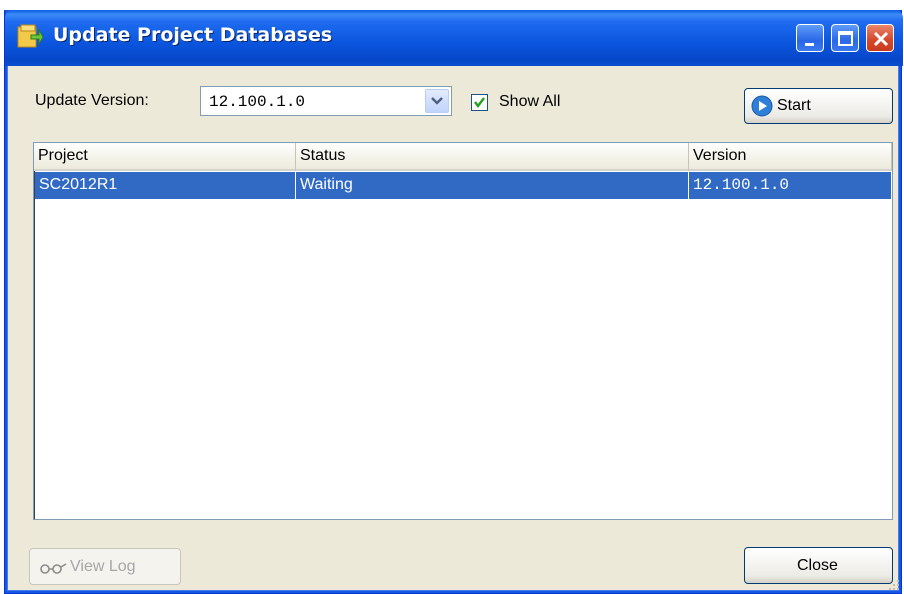 This screenshot has width=904, height=594. Describe the element at coordinates (454, 38) in the screenshot. I see `title-bar: Update Project Databases` at that location.